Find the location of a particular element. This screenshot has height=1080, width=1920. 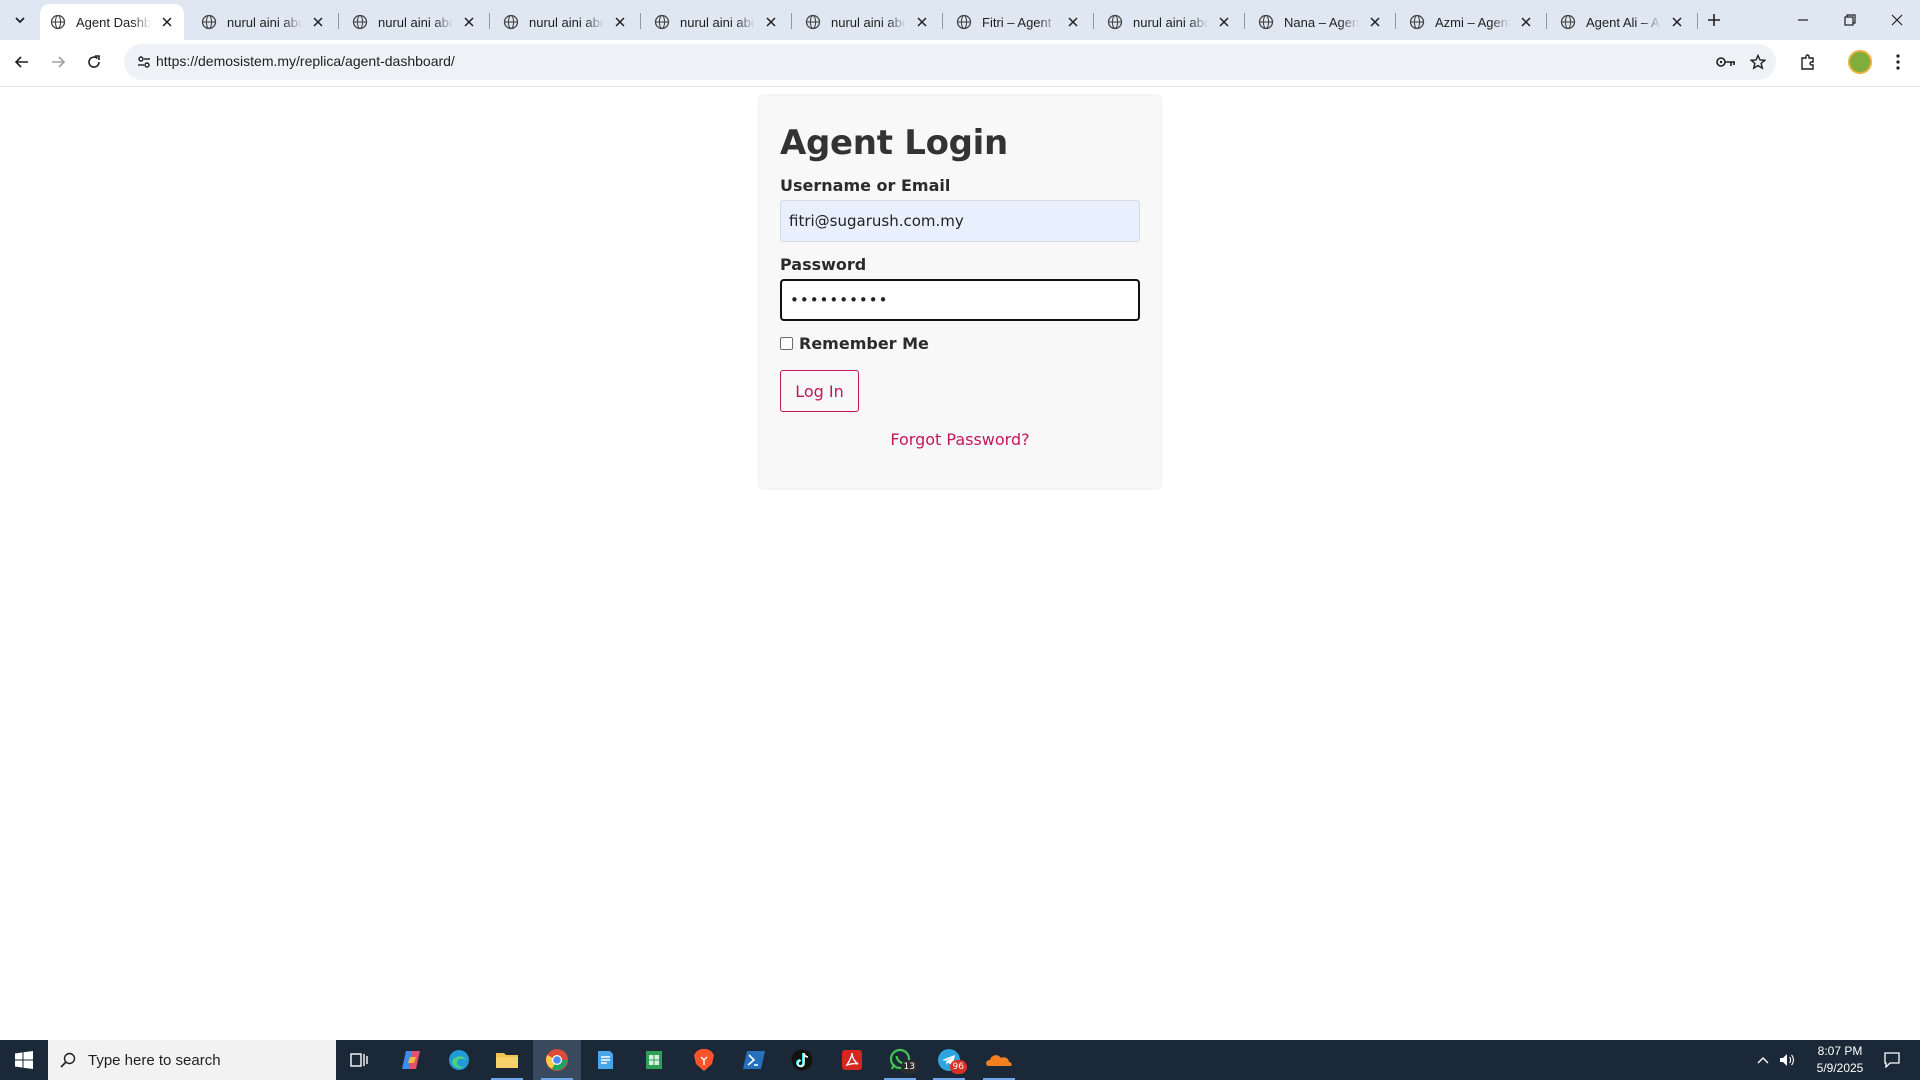

forgot-password-link: Forgot Password? is located at coordinates (960, 439).